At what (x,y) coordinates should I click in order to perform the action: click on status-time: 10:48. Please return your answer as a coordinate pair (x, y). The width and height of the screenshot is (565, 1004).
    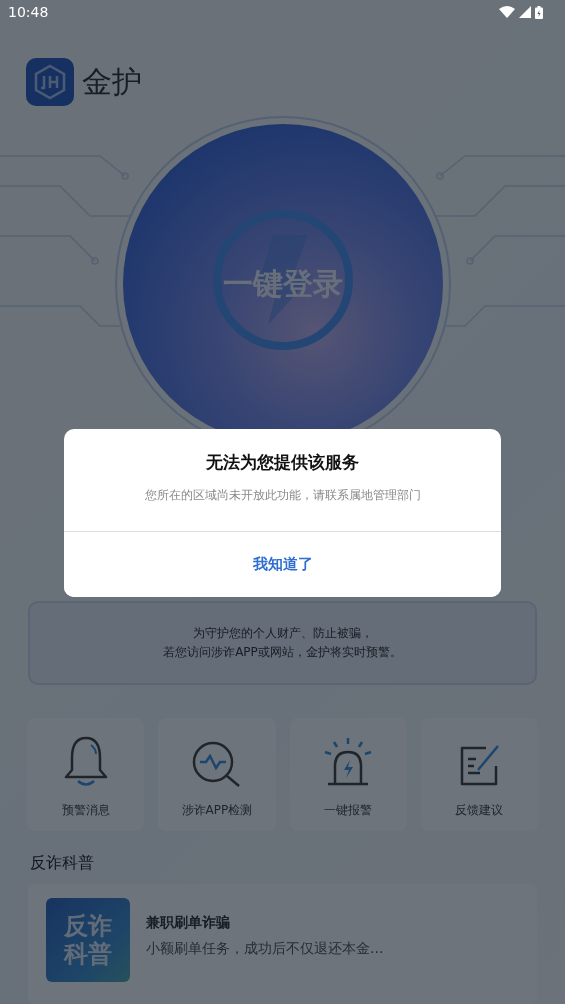
    Looking at the image, I should click on (28, 12).